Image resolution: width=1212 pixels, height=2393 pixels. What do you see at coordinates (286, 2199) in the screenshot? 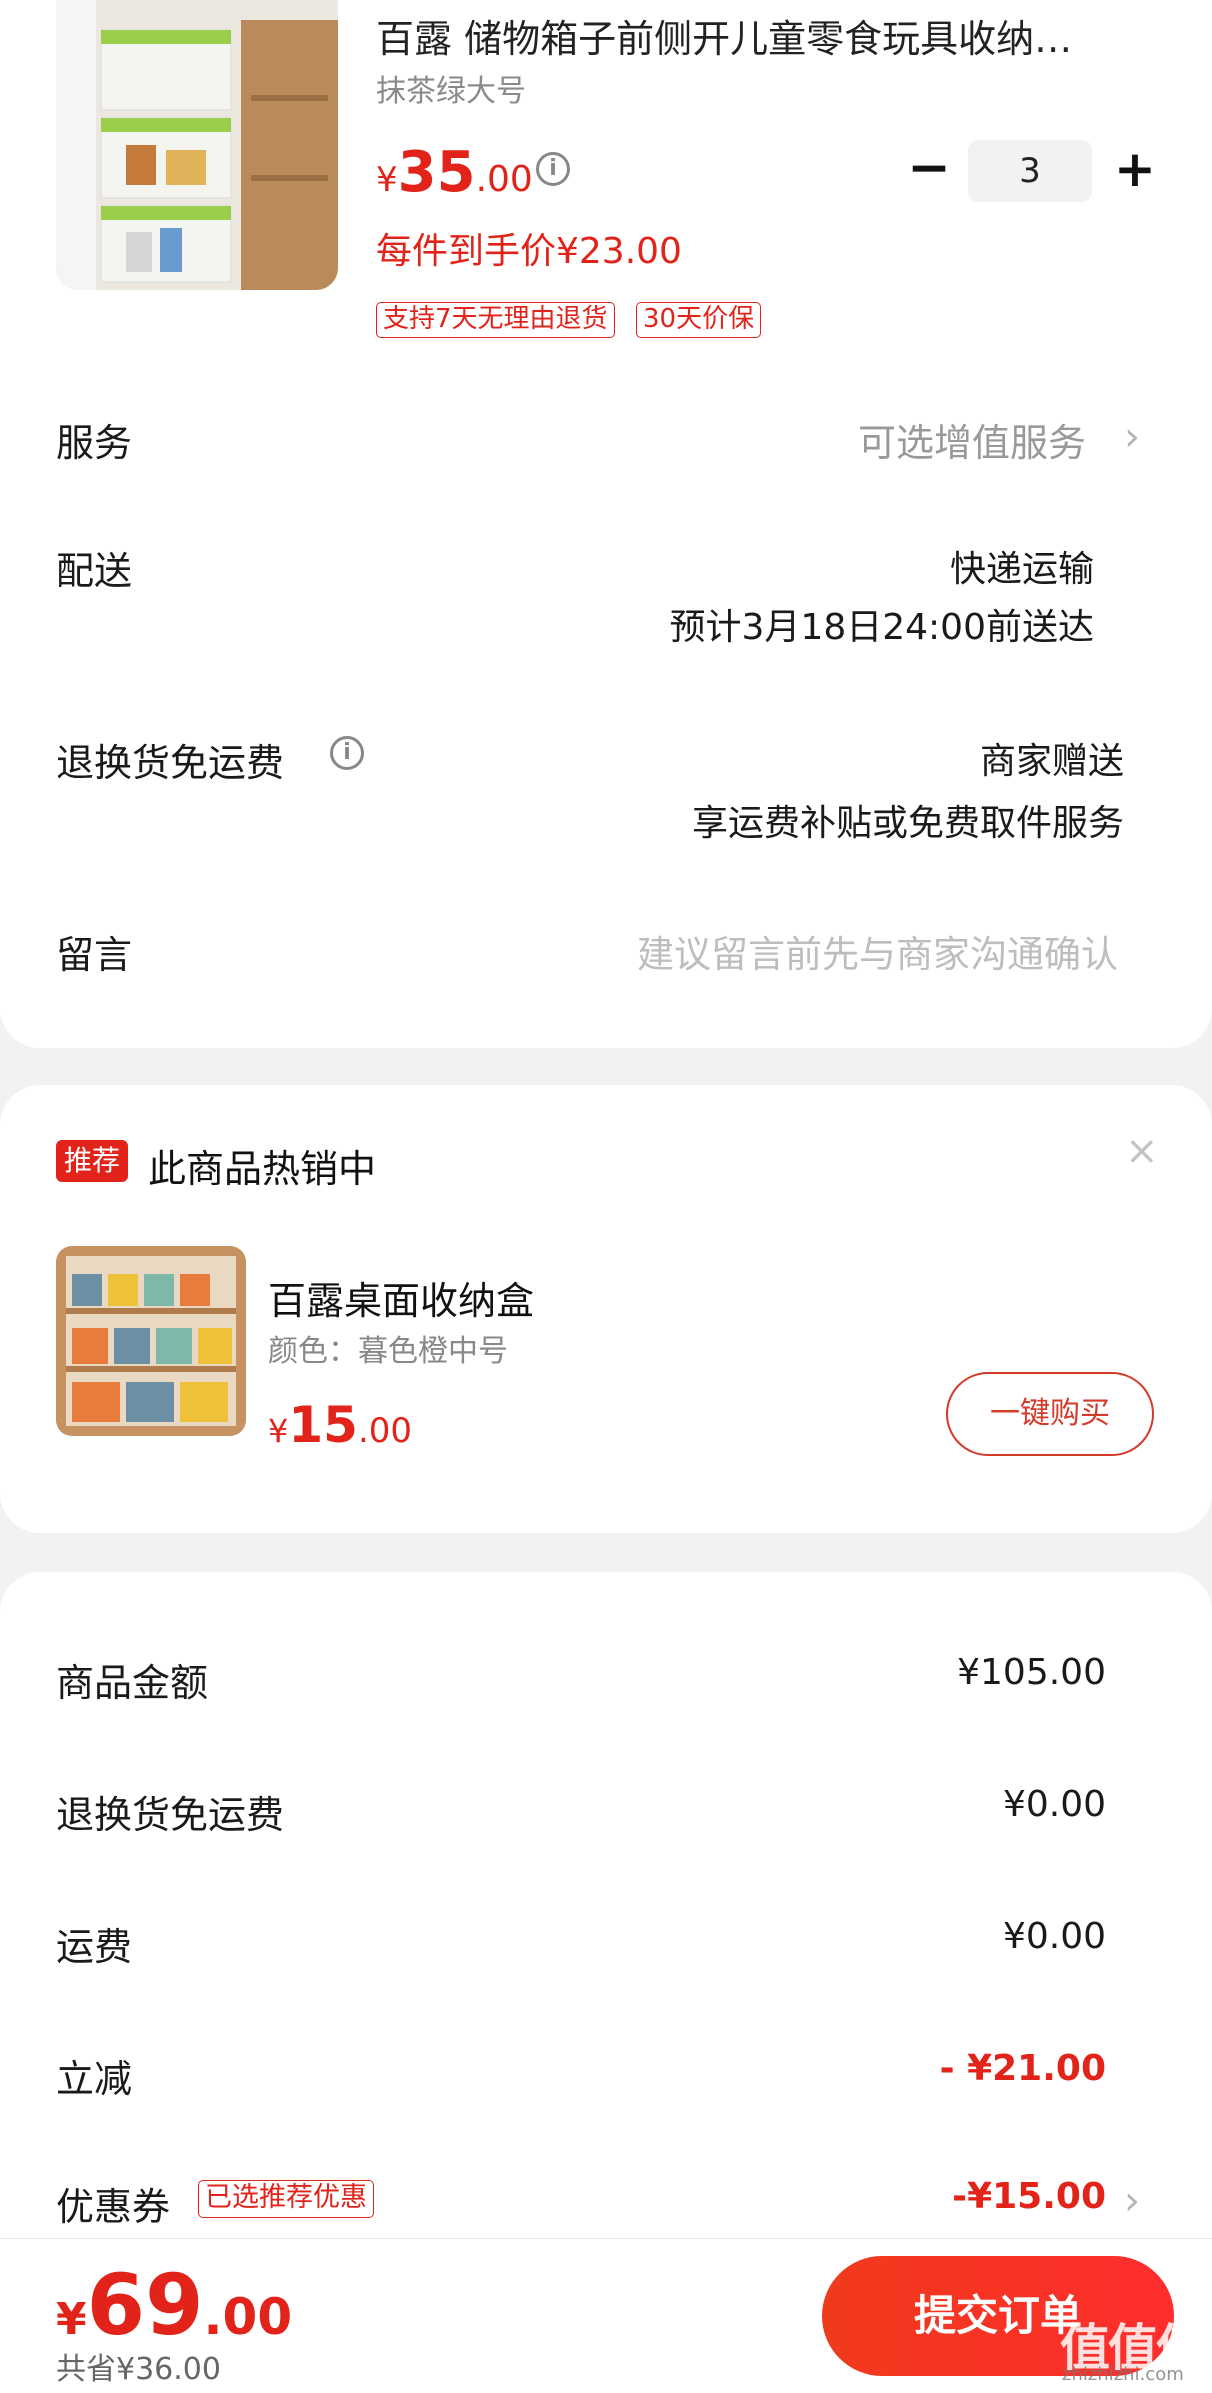
I see `coupon-tag: 已选推荐优惠` at bounding box center [286, 2199].